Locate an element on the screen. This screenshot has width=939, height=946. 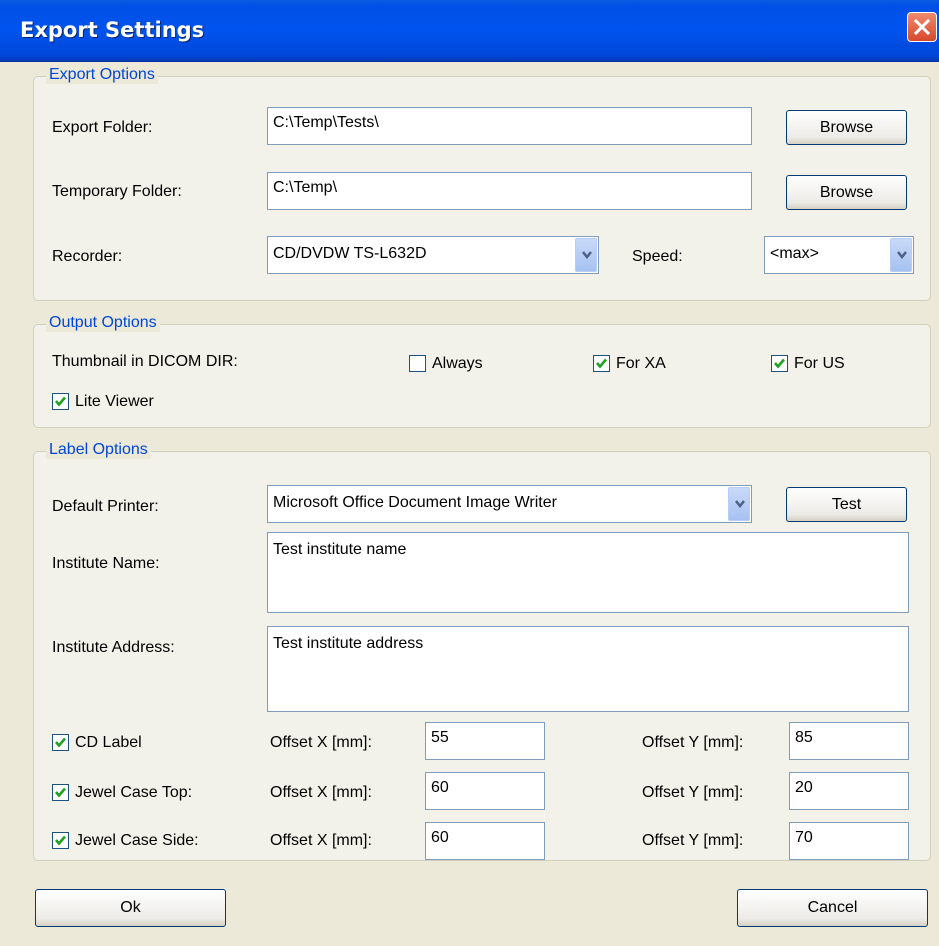
recorder-value: CD/DVDW TS-L632D is located at coordinates (350, 253).